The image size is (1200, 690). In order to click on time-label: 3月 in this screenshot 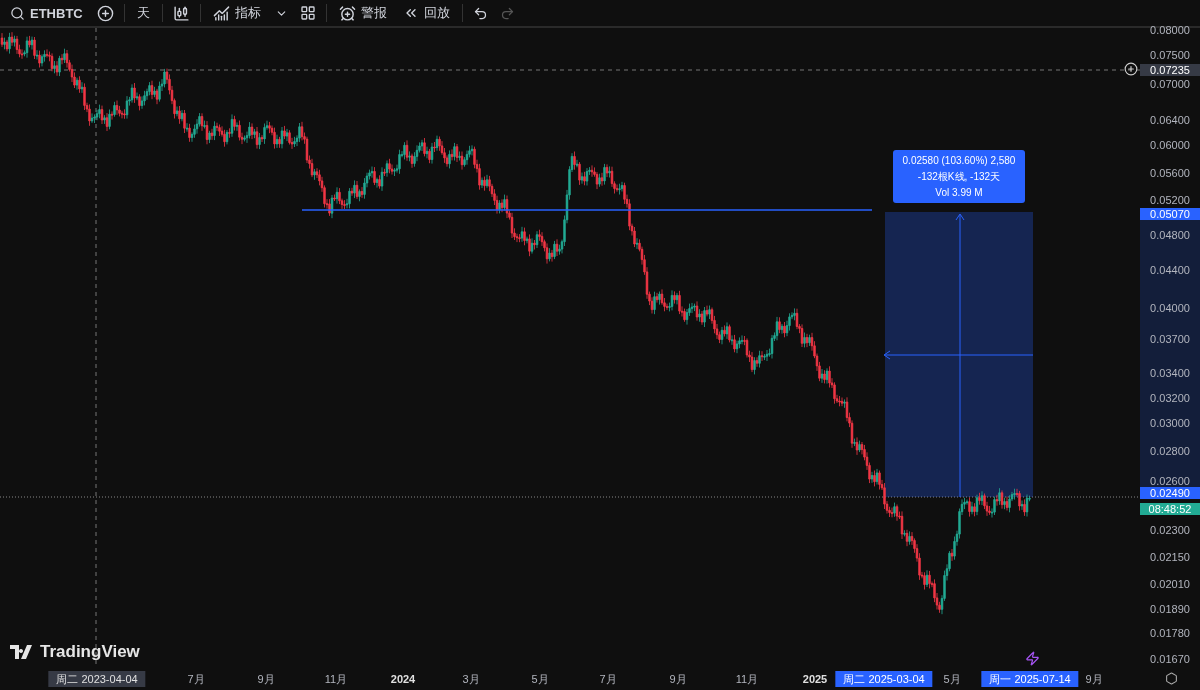, I will do `click(471, 679)`.